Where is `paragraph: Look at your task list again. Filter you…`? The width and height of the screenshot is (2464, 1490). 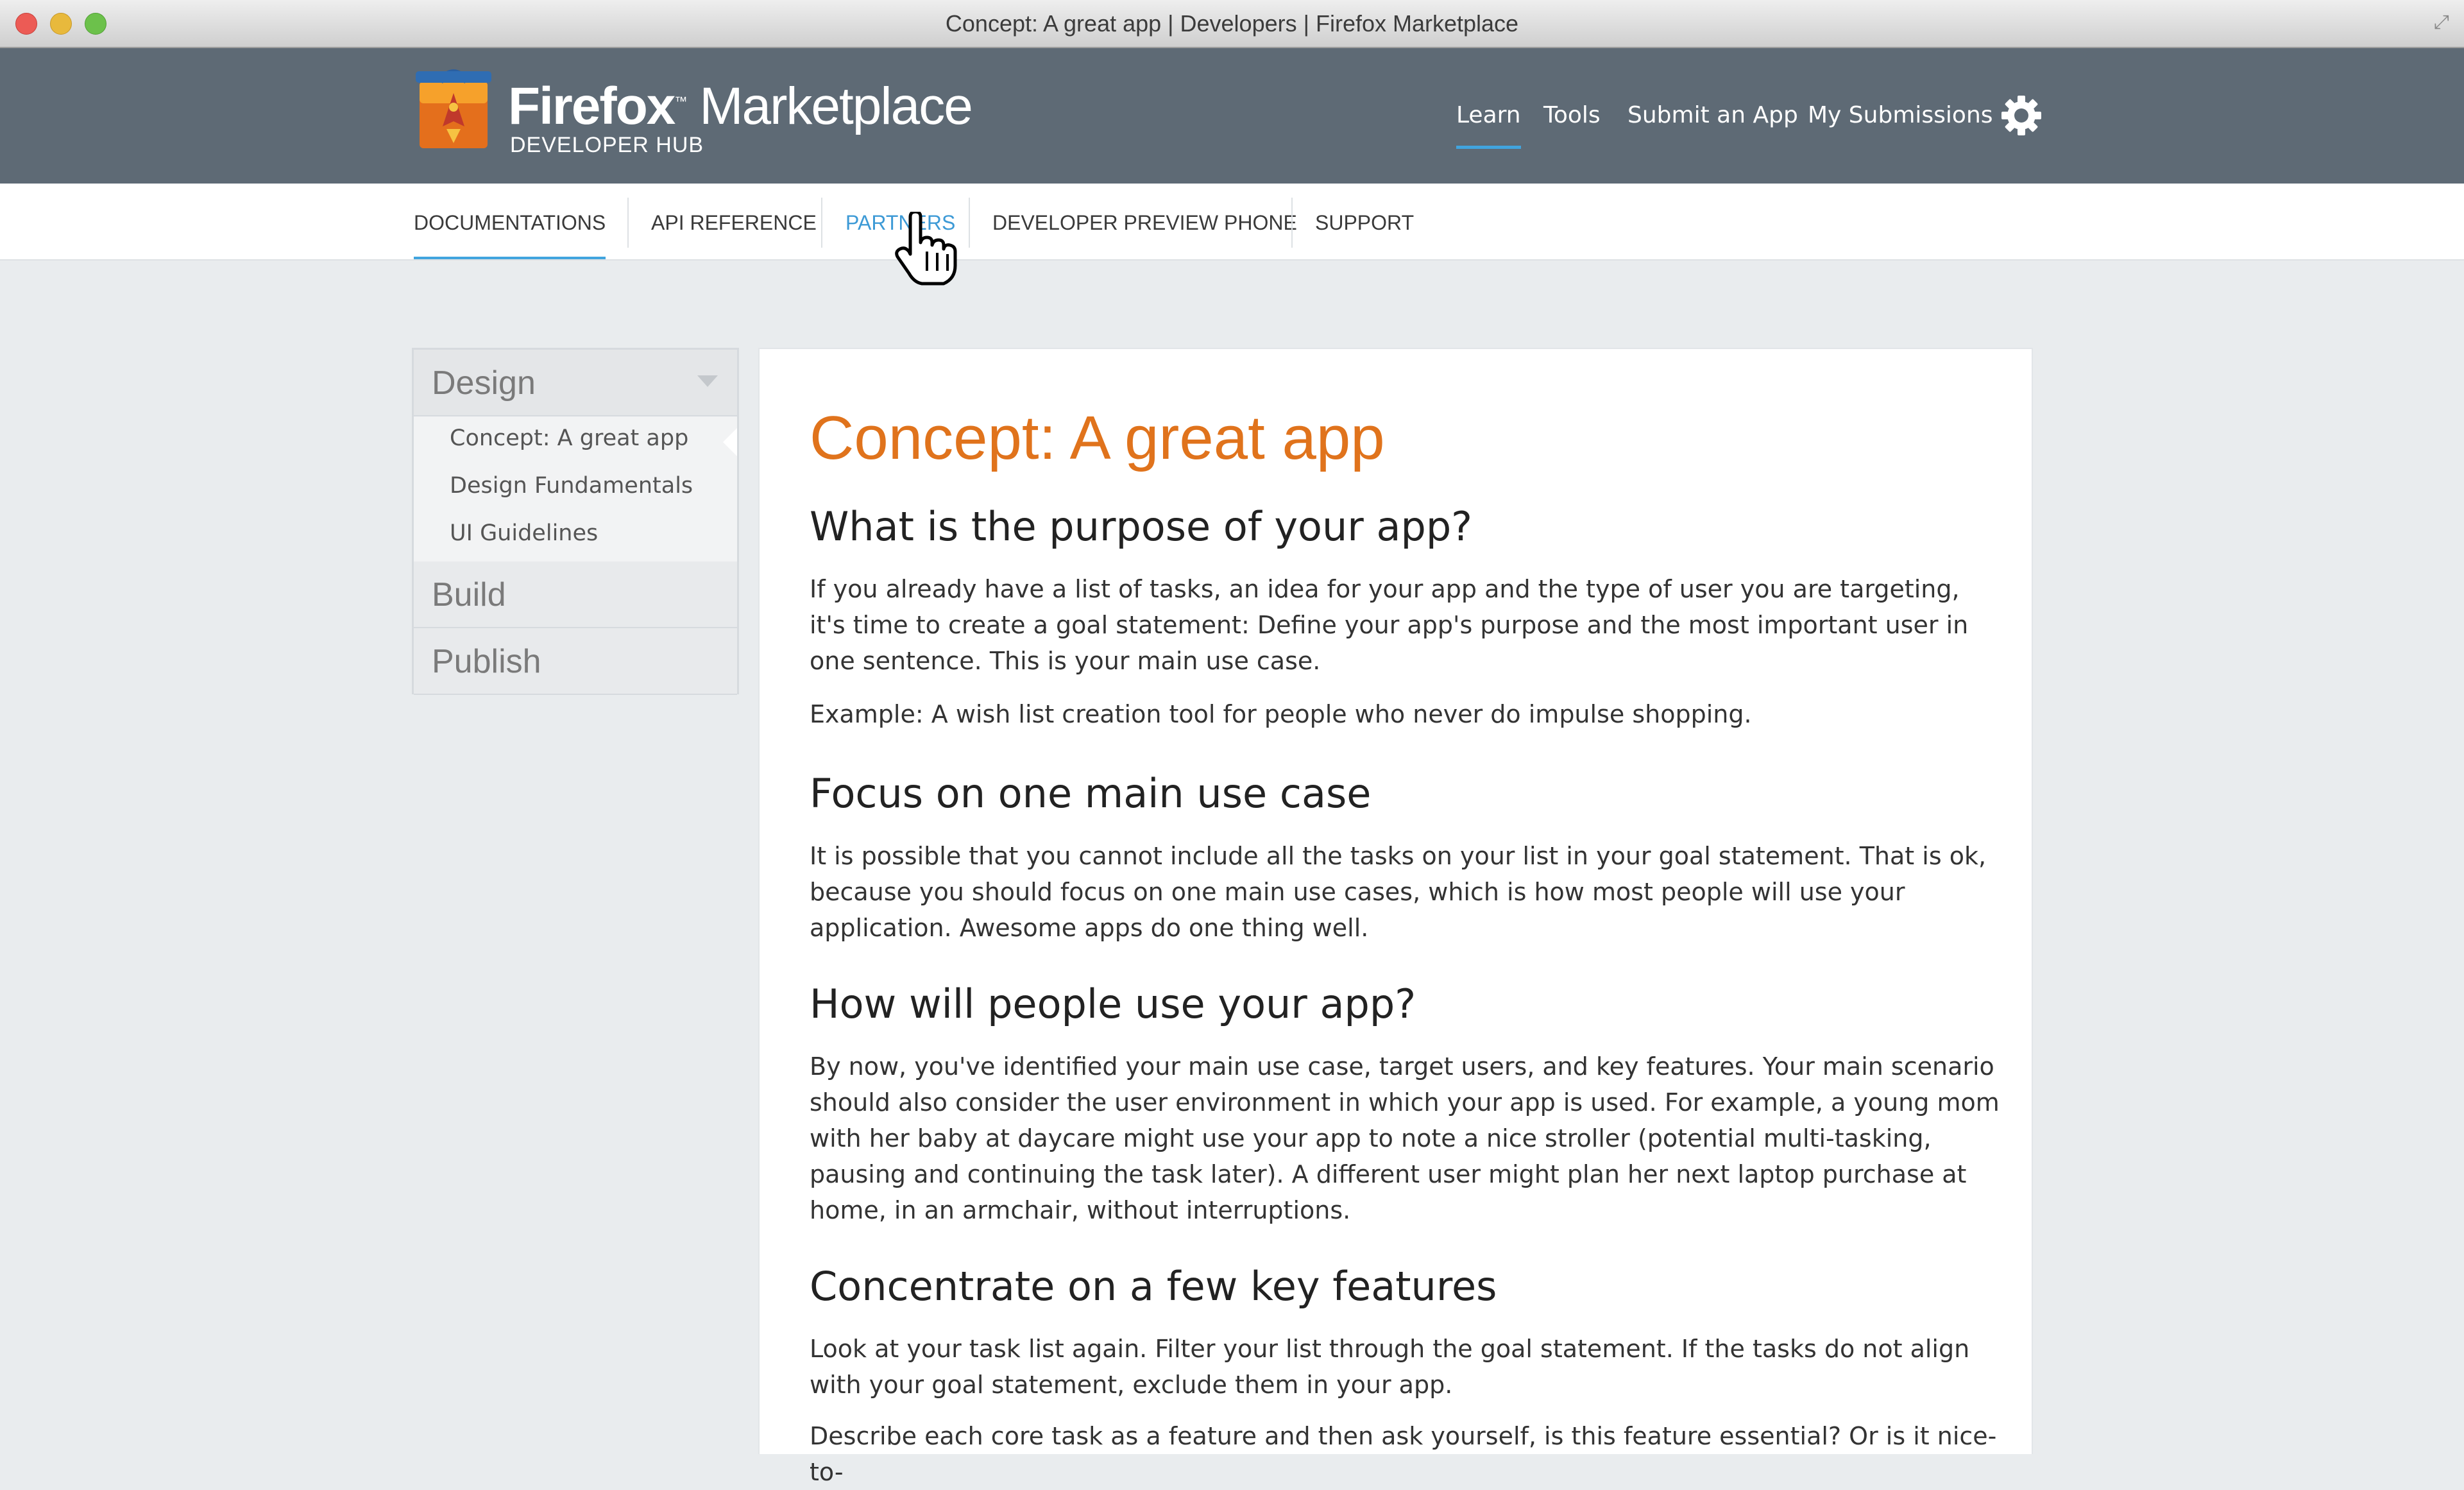
paragraph: Look at your task list again. Filter you… is located at coordinates (1390, 1367).